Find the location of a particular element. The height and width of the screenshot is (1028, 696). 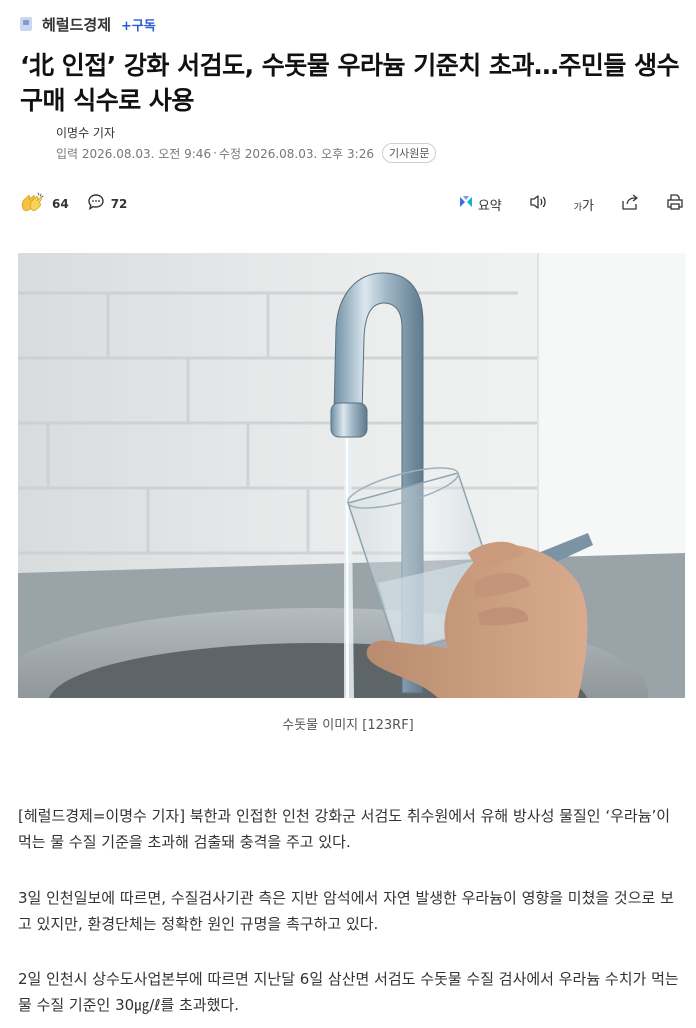

font-size-button: 가가 is located at coordinates (584, 204).